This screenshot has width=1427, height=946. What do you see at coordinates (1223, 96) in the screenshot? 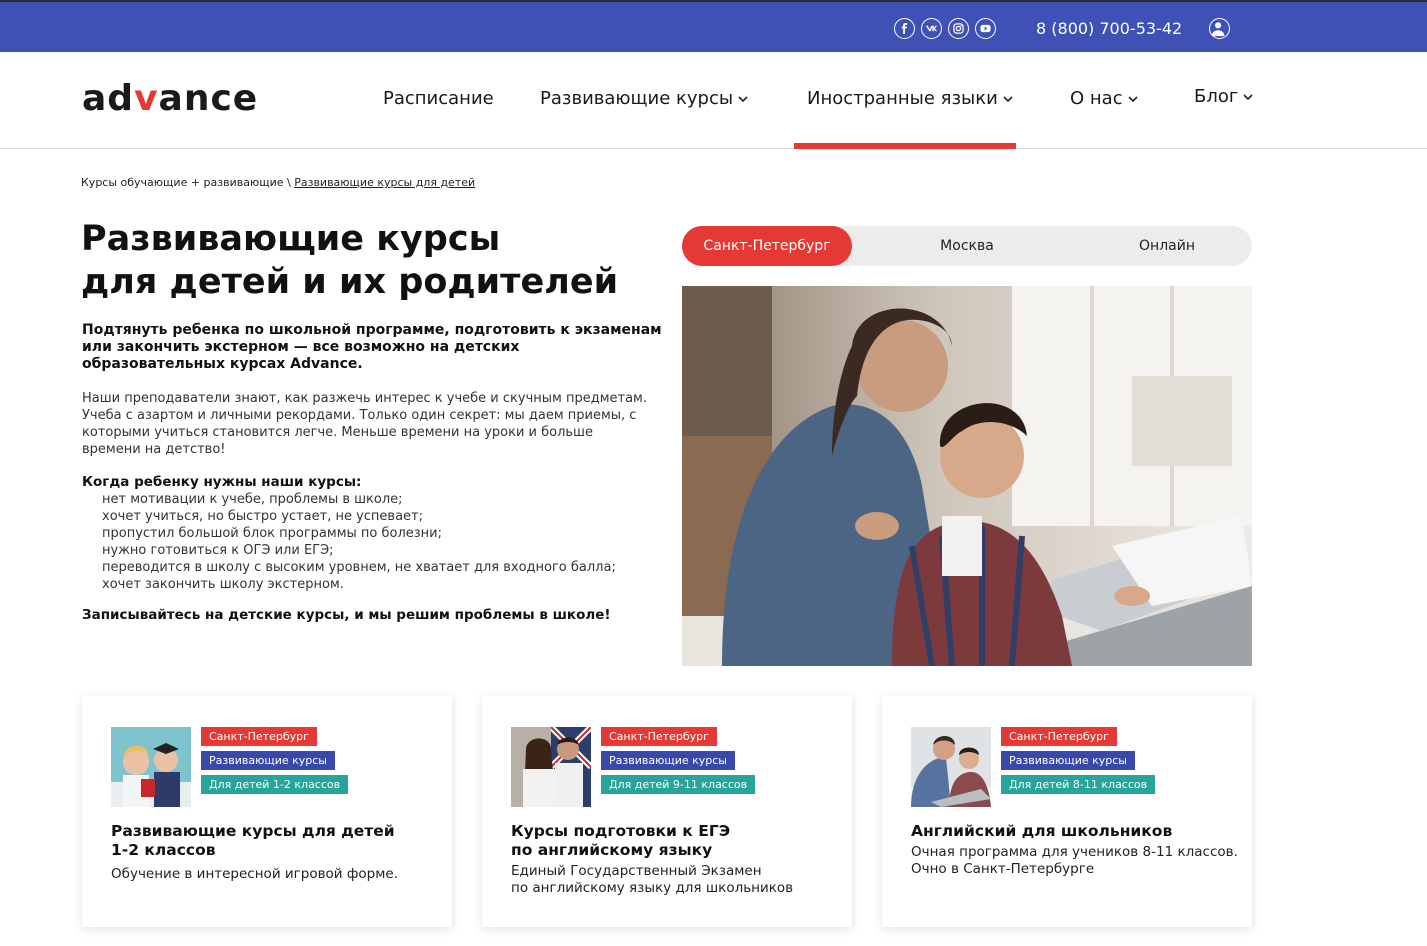
I see `nav-item-blog: Блог` at bounding box center [1223, 96].